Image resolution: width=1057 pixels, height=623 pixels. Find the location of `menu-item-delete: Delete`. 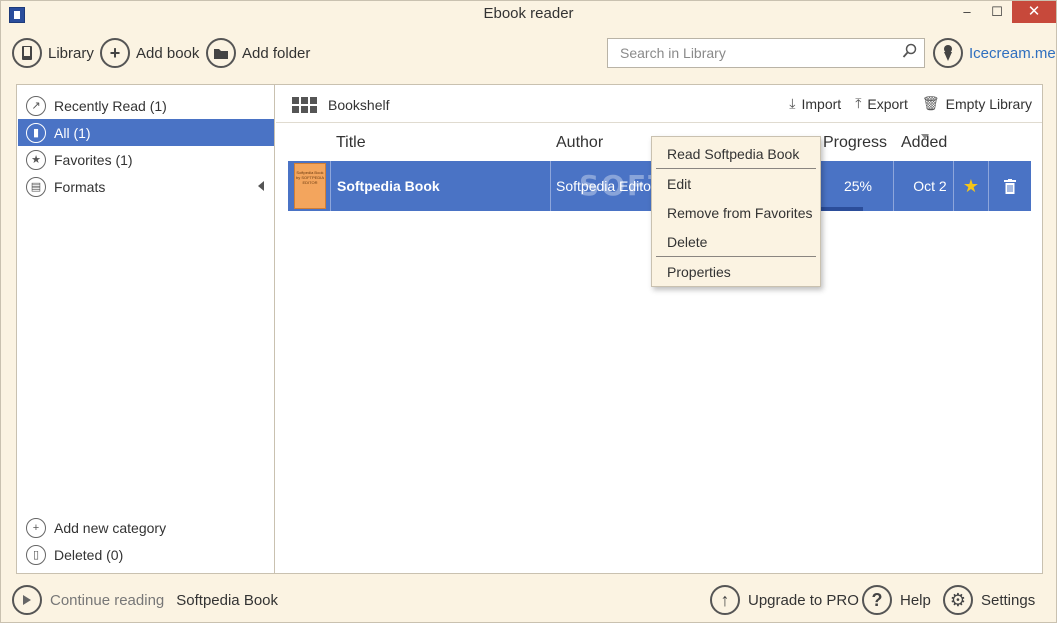

menu-item-delete: Delete is located at coordinates (687, 242).